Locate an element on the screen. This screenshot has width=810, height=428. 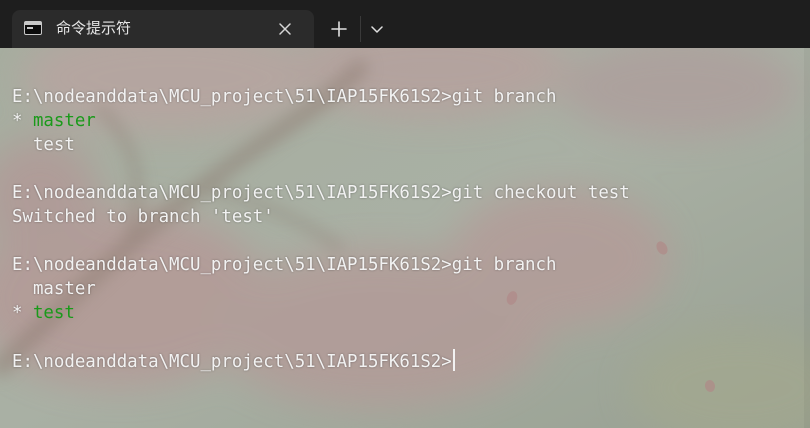
current-branch-name: master is located at coordinates (64, 121).